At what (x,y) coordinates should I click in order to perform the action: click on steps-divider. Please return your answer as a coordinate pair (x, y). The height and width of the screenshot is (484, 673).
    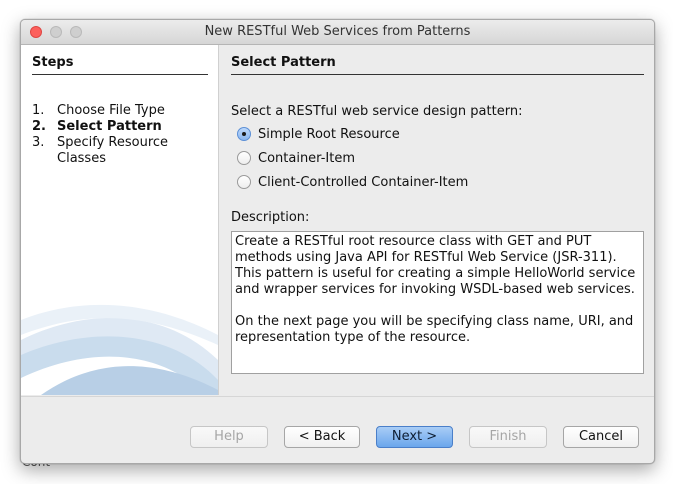
    Looking at the image, I should click on (120, 74).